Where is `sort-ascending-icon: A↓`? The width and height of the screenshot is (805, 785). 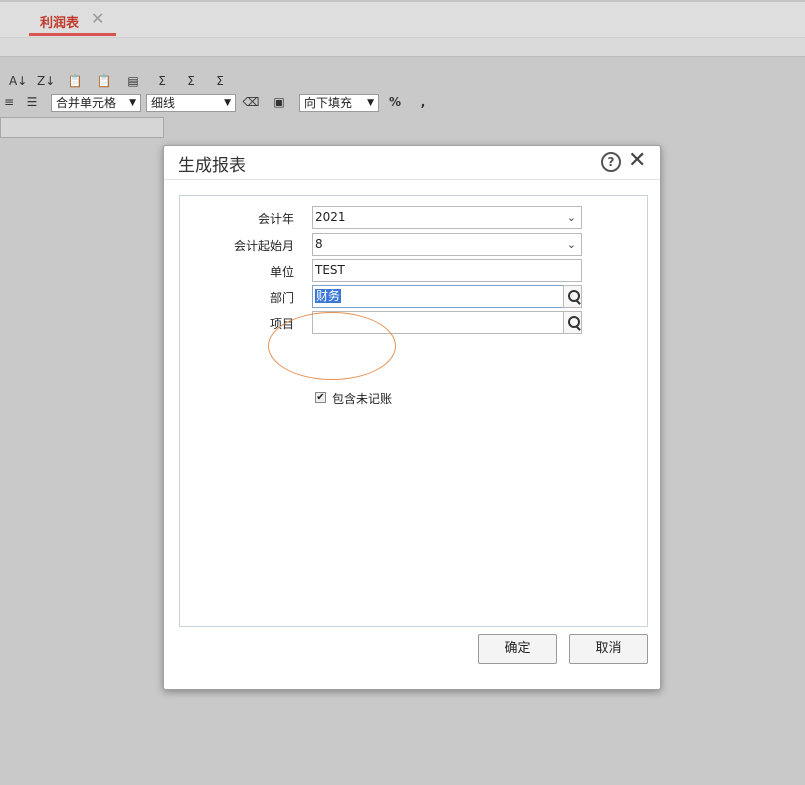
sort-ascending-icon: A↓ is located at coordinates (18, 81).